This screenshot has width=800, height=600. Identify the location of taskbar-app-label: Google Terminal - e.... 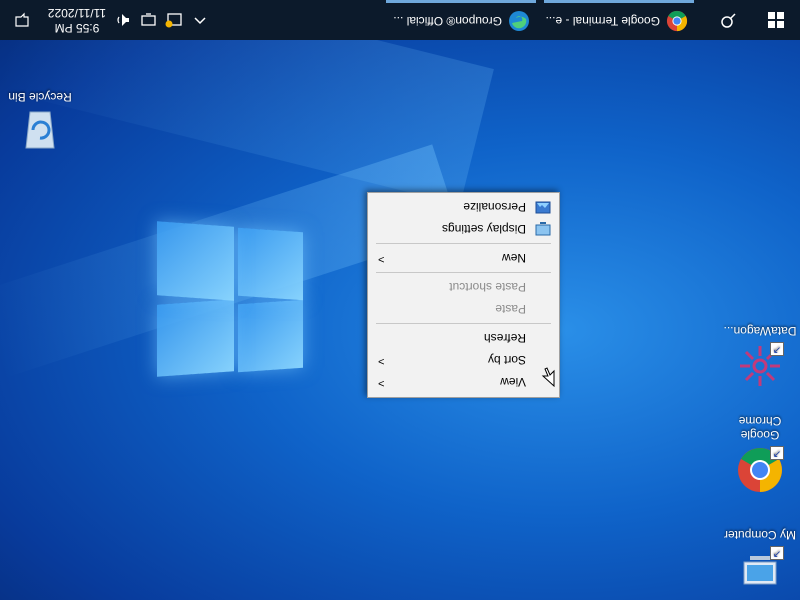
(603, 21).